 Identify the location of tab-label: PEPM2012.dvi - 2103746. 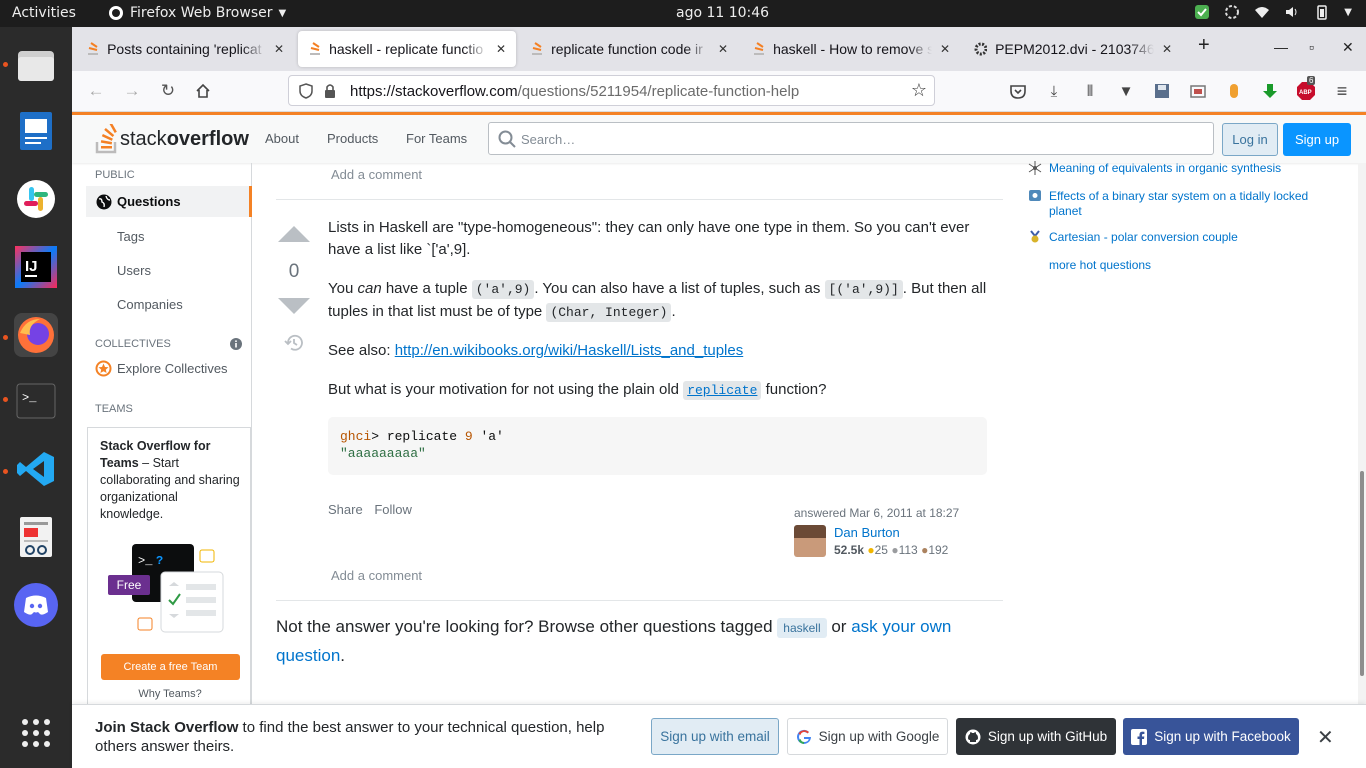
(1074, 49).